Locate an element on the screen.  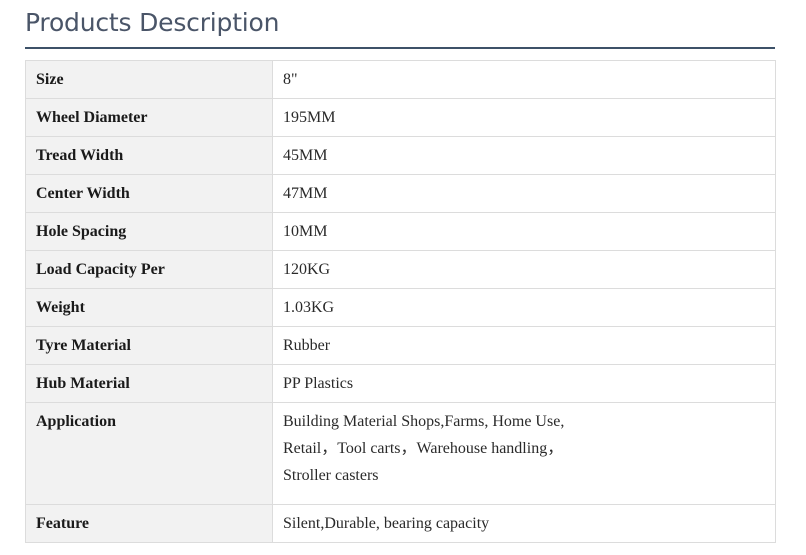
spec-value: 8" is located at coordinates (524, 79).